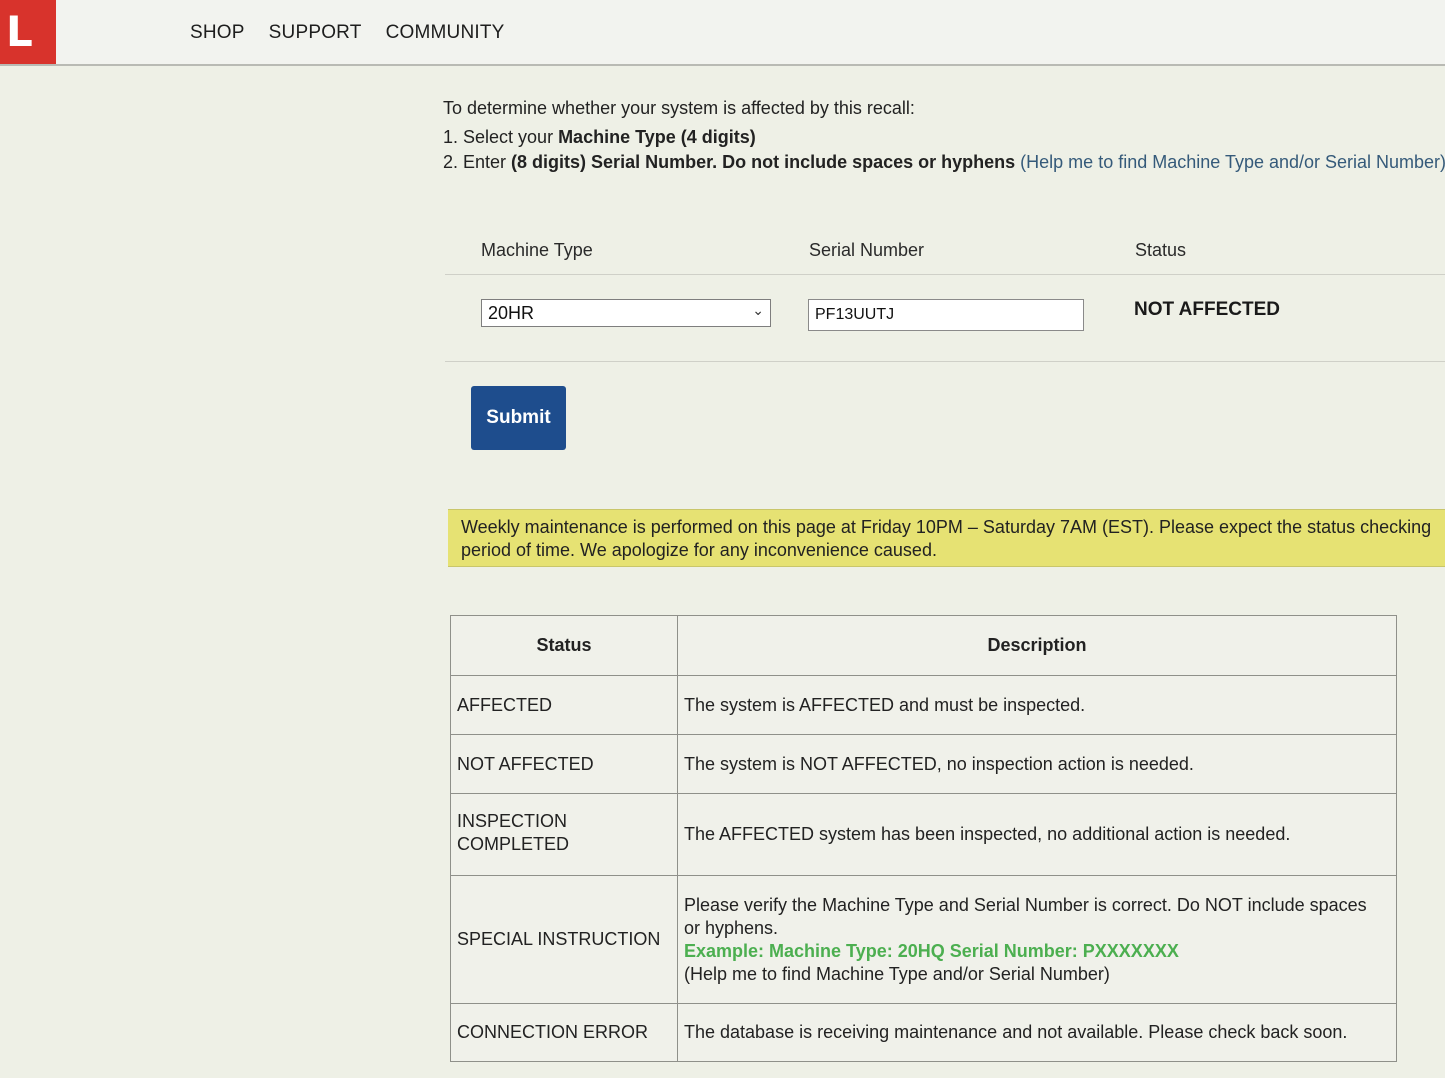  What do you see at coordinates (217, 33) in the screenshot?
I see `nav-shop: SHOP` at bounding box center [217, 33].